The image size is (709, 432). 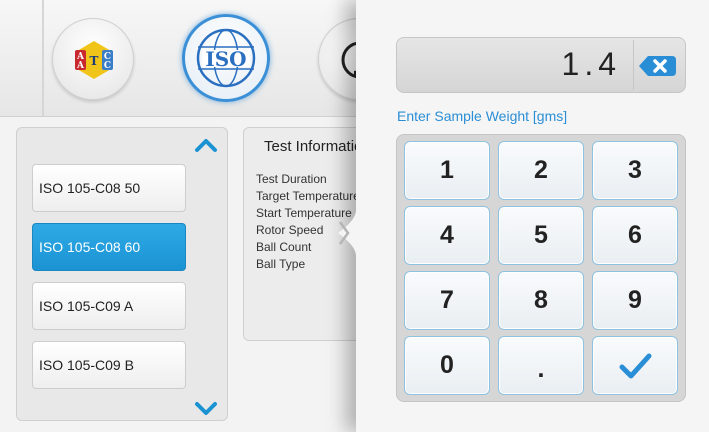 I want to click on list-item: ISO 105-C09 B, so click(x=109, y=365).